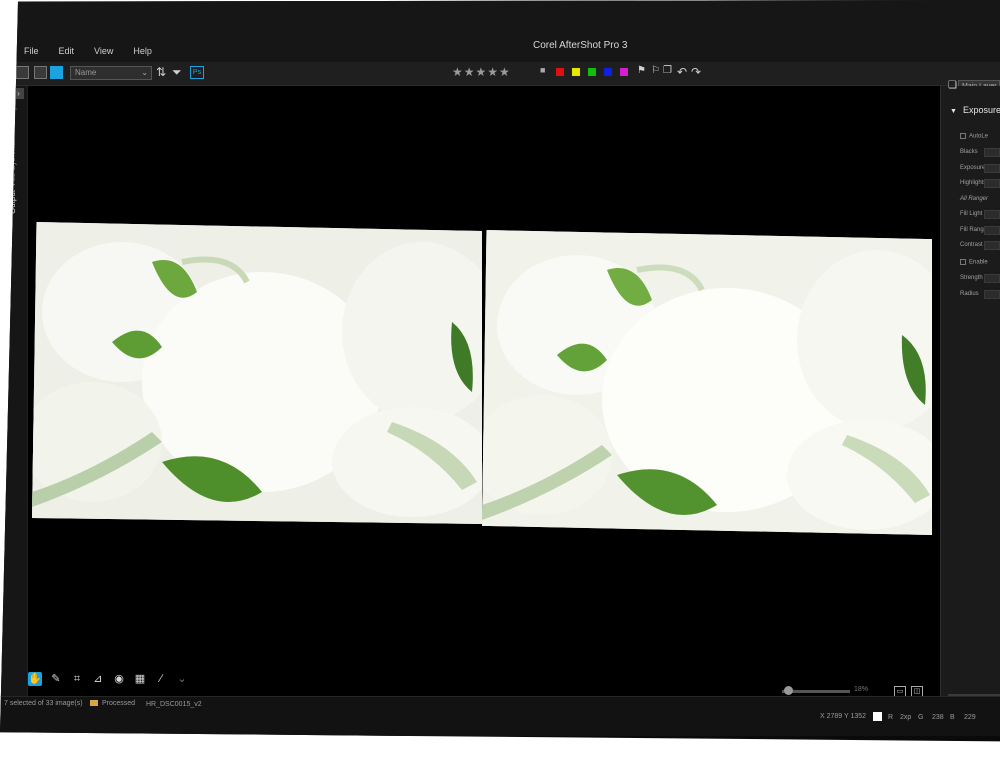 The height and width of the screenshot is (758, 1000). I want to click on tab-file-system: File System, so click(12, 165).